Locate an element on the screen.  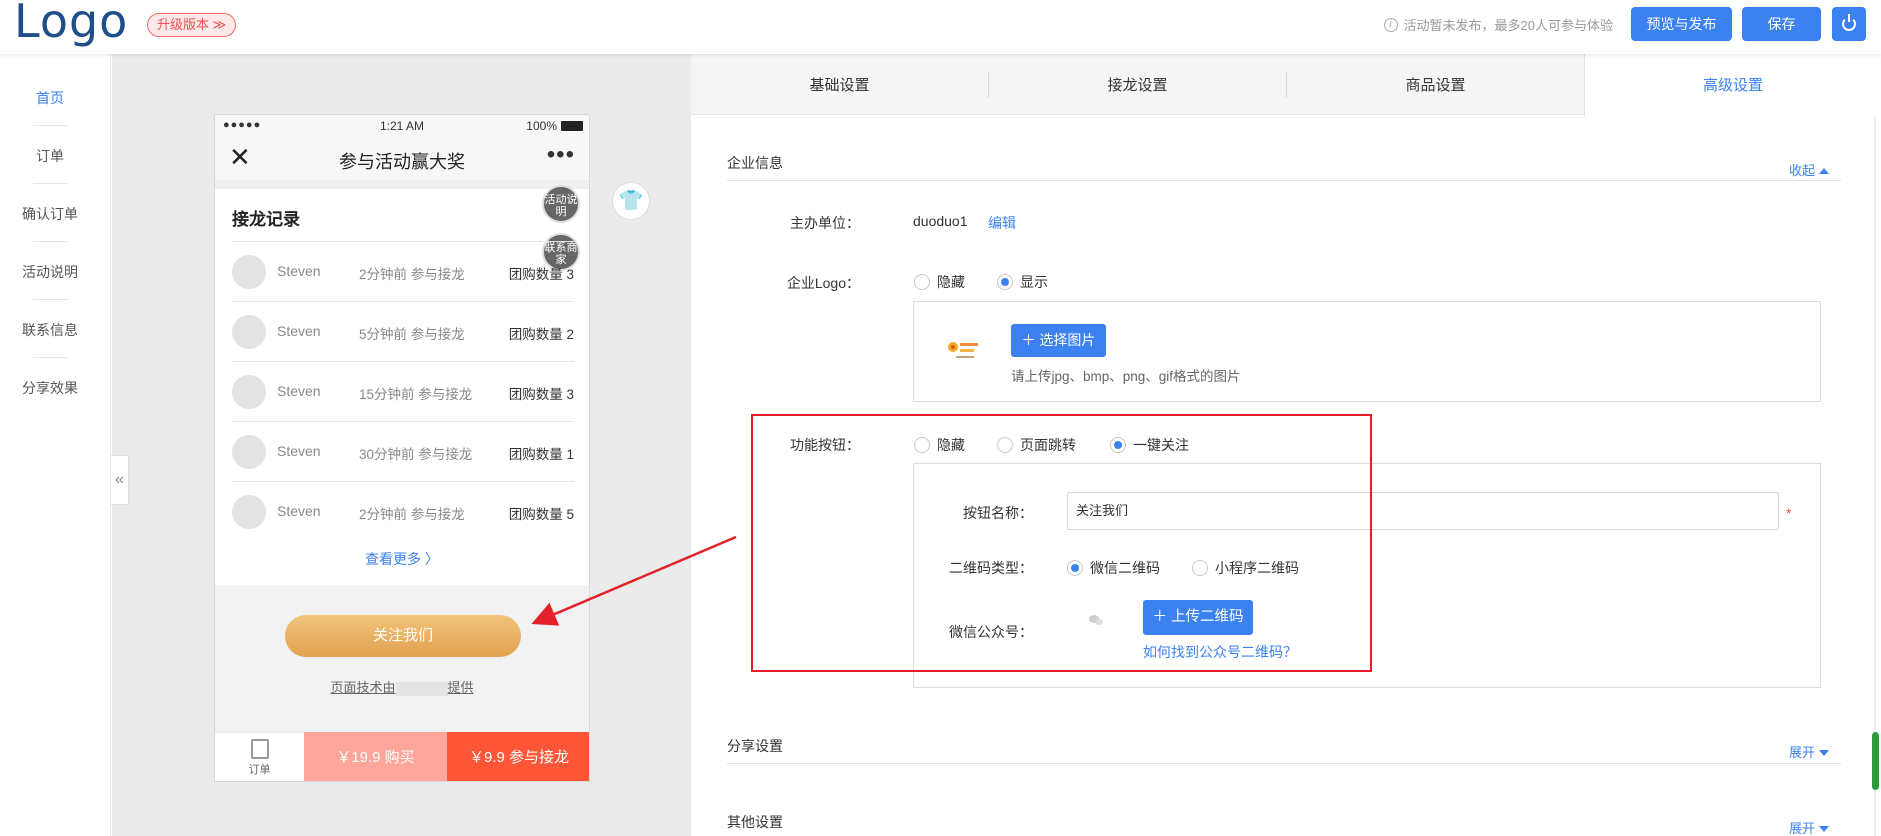
scrollbar-thumb is located at coordinates (1875, 761).